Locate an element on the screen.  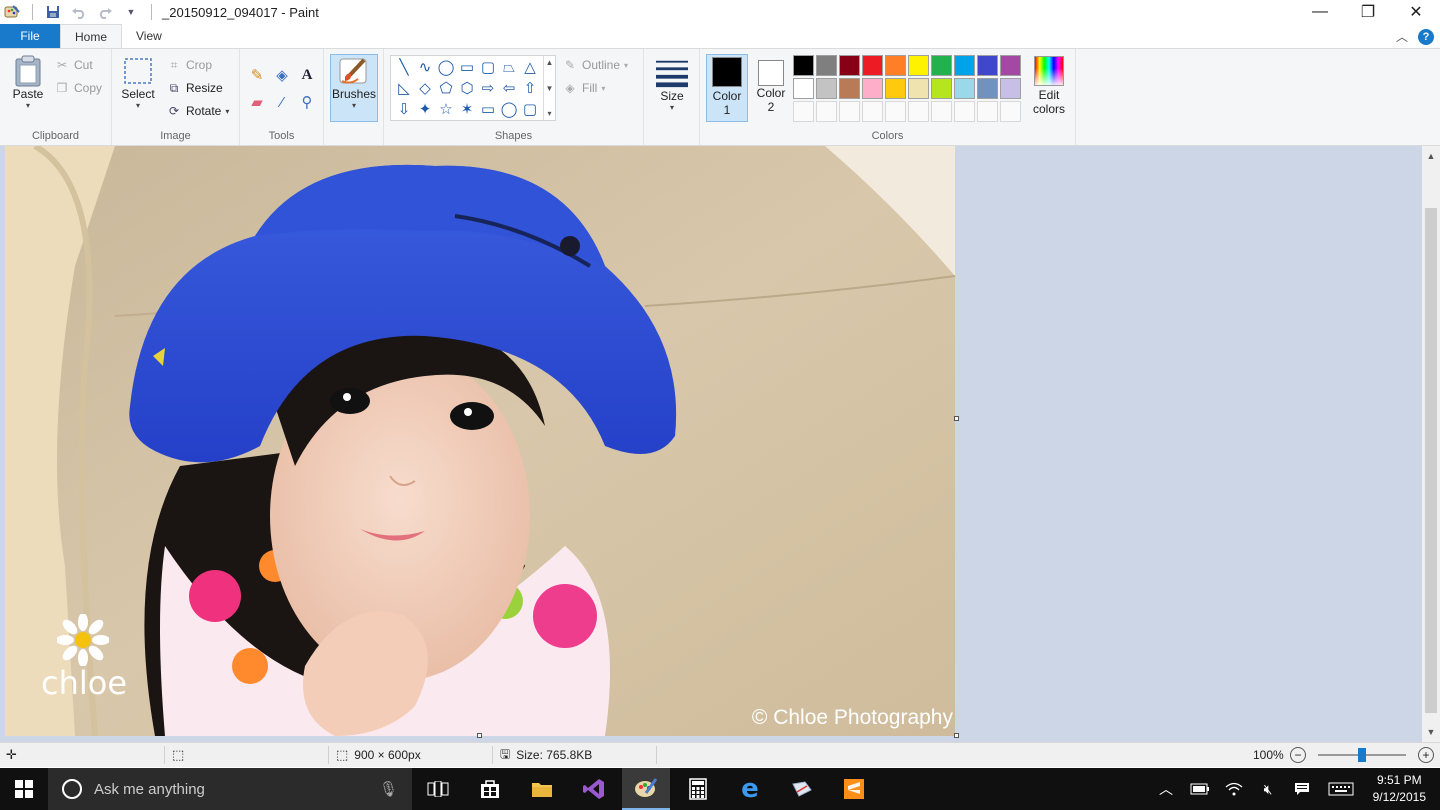
paint-taskbar-icon is located at coordinates (646, 789).